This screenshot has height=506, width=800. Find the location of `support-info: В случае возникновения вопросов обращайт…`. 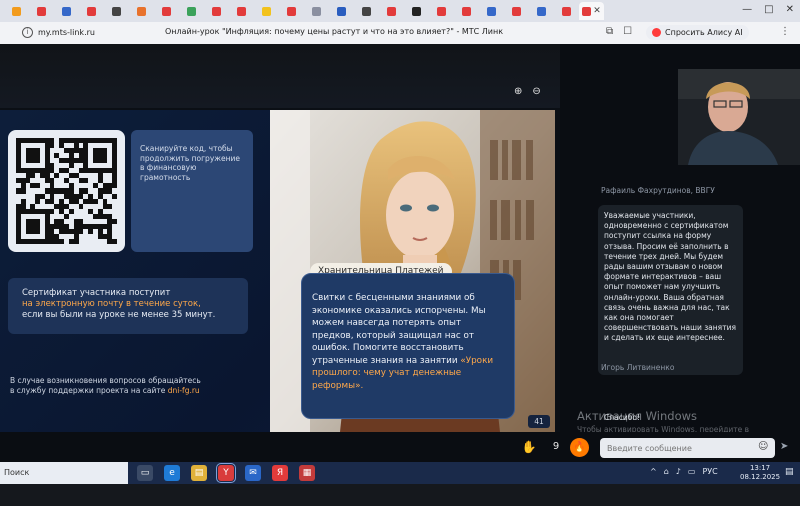

support-info: В случае возникновения вопросов обращайт… is located at coordinates (105, 386).